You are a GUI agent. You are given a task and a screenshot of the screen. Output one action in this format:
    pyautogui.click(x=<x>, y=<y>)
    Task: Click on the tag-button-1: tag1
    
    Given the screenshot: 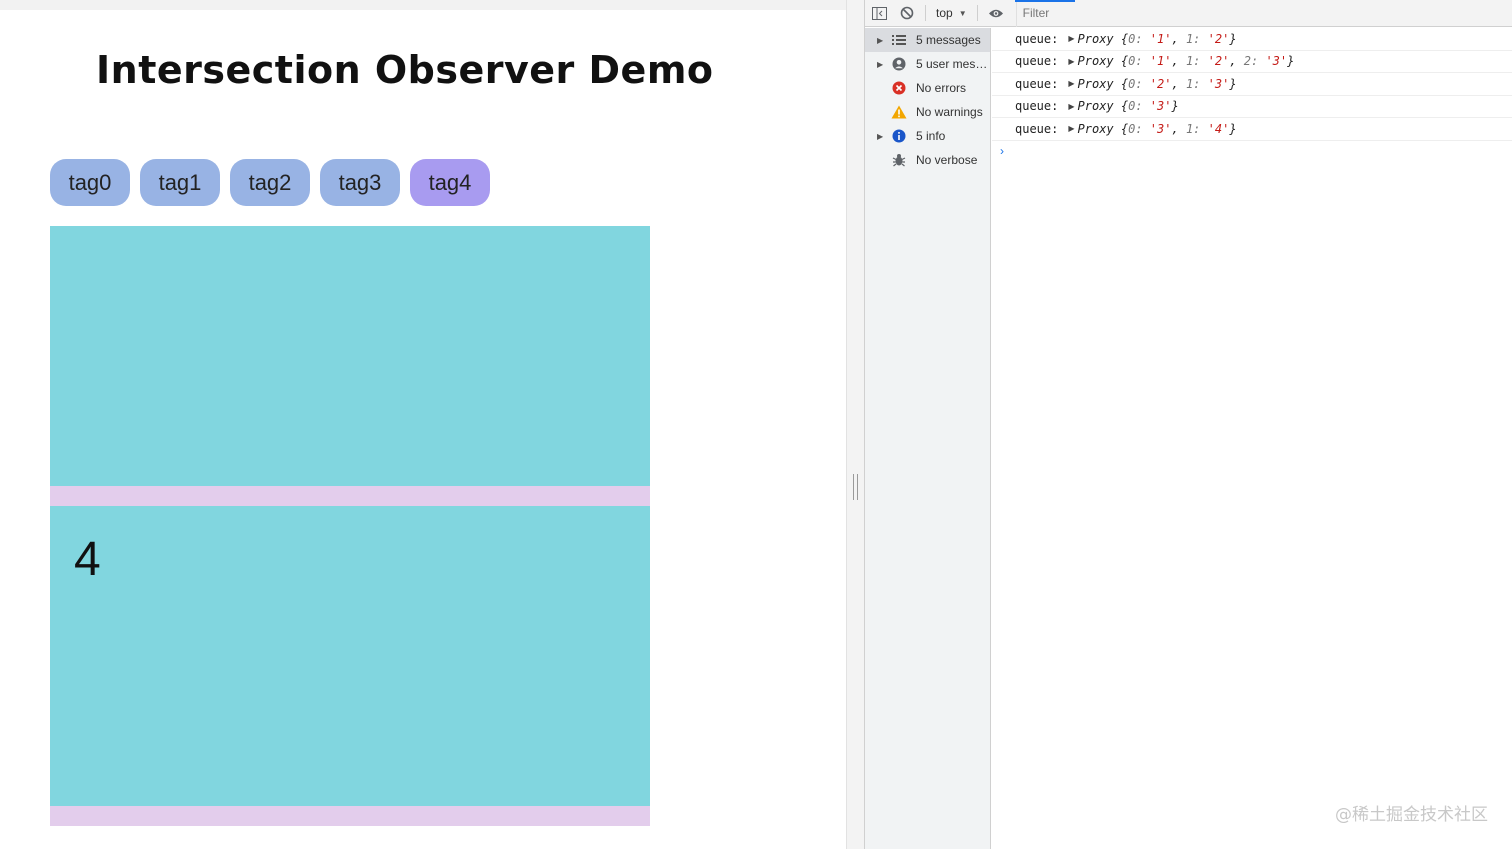 What is the action you would take?
    pyautogui.click(x=180, y=182)
    